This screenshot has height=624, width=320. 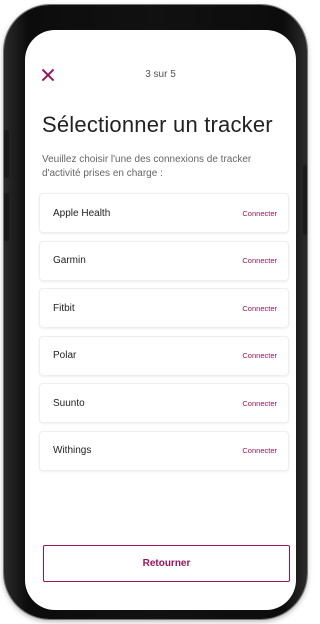 What do you see at coordinates (164, 450) in the screenshot?
I see `tracker-row-withings: Withings Connecter` at bounding box center [164, 450].